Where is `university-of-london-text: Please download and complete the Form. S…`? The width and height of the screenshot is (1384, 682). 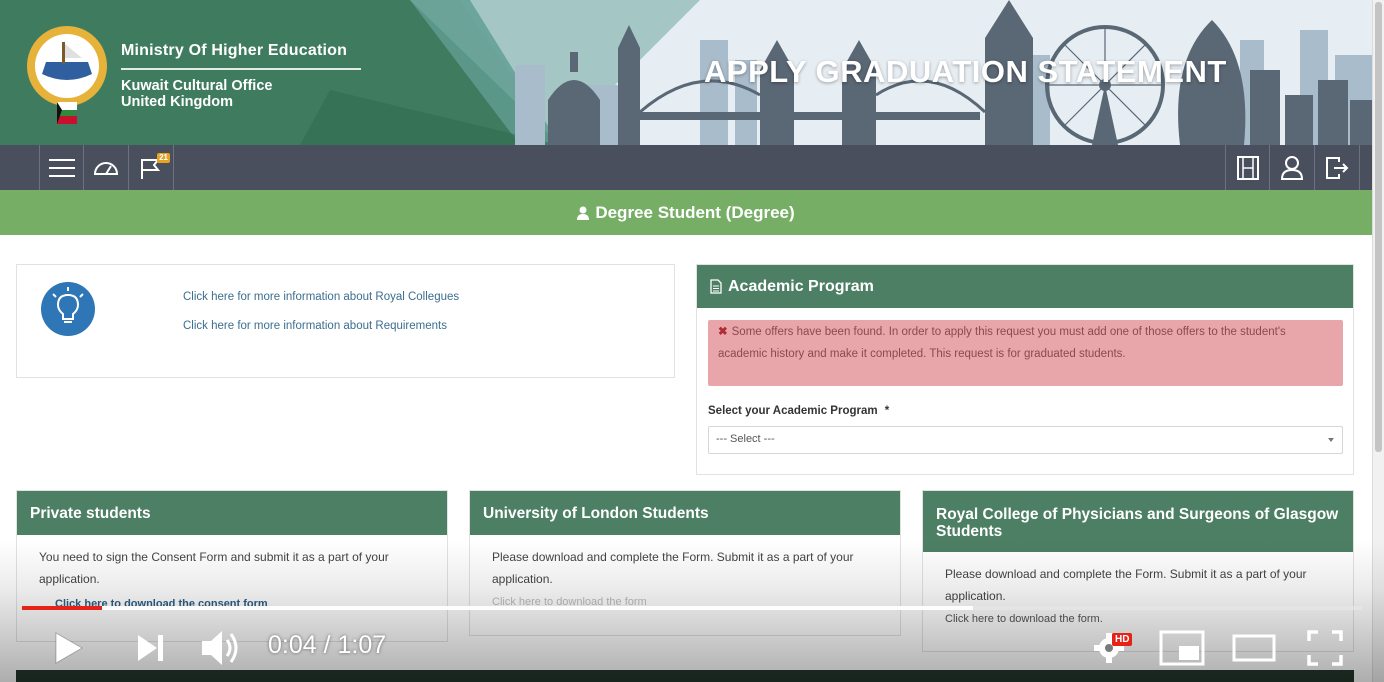 university-of-london-text: Please download and complete the Form. S… is located at coordinates (673, 568).